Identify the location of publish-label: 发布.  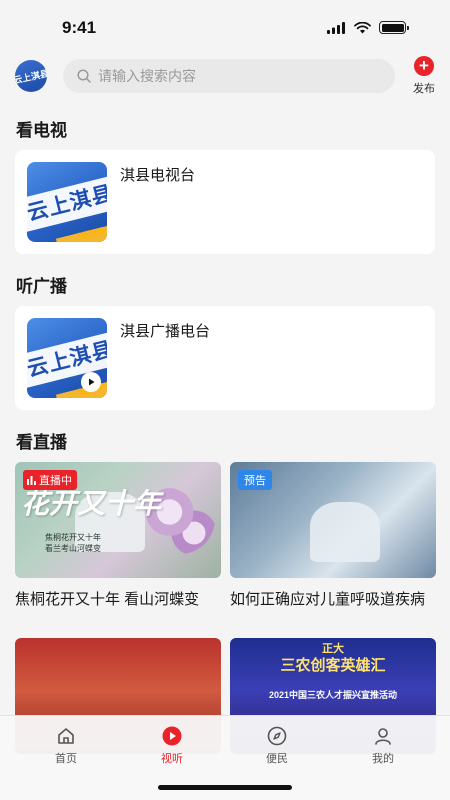
(424, 89).